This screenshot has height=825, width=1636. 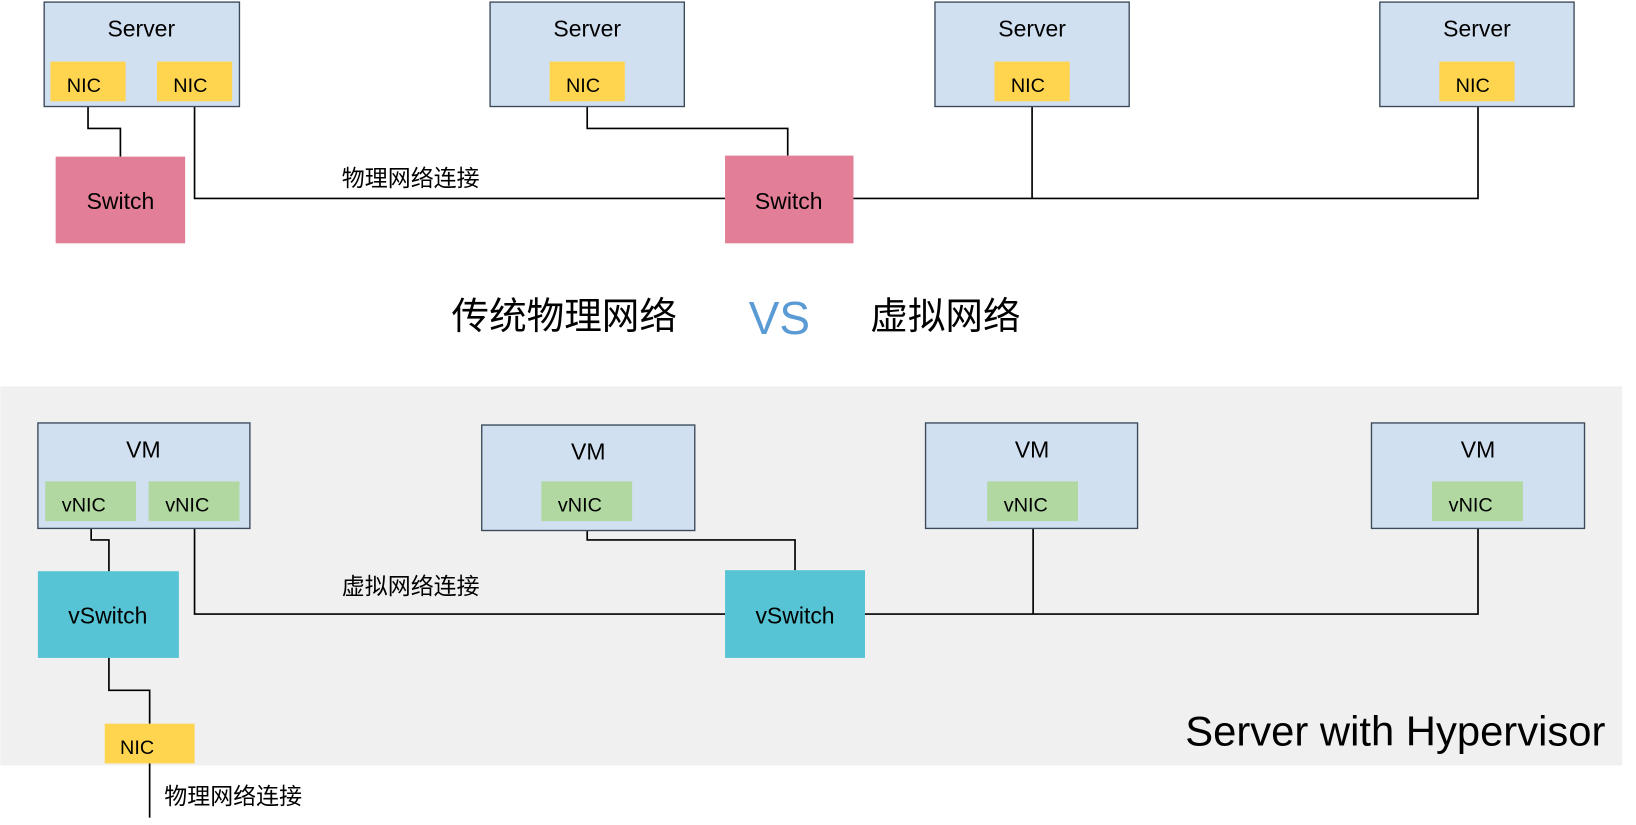 What do you see at coordinates (779, 318) in the screenshot?
I see `vs-label: VS` at bounding box center [779, 318].